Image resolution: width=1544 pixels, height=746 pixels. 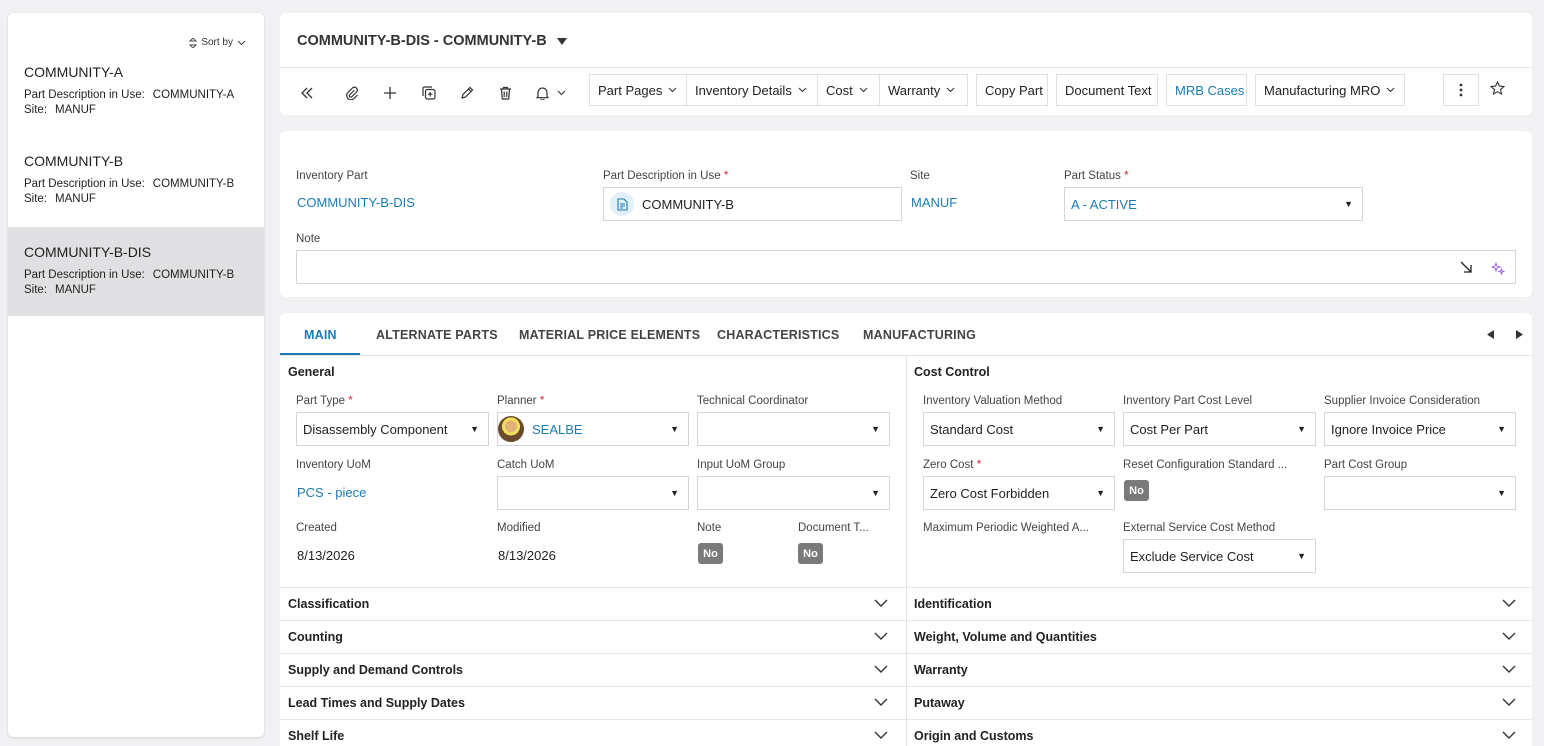 What do you see at coordinates (352, 93) in the screenshot?
I see `attachment-icon` at bounding box center [352, 93].